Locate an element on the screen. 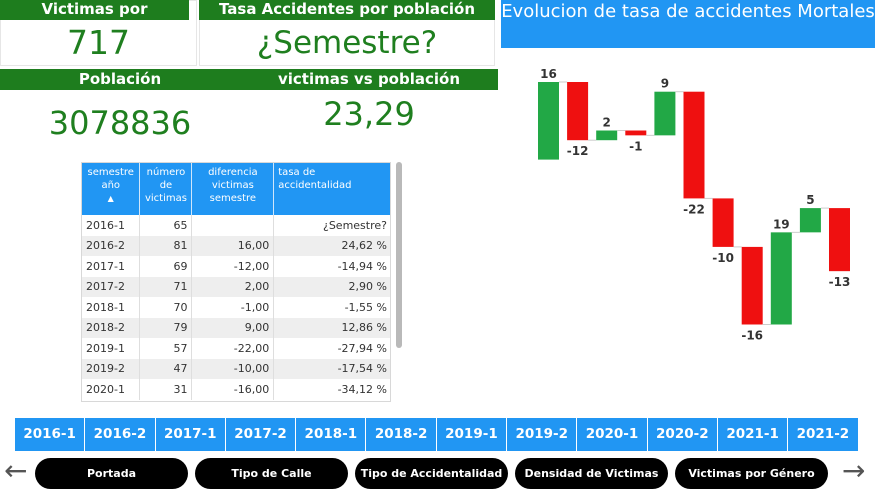 This screenshot has height=493, width=877. waterfall-label-2016-2: 16 is located at coordinates (548, 74).